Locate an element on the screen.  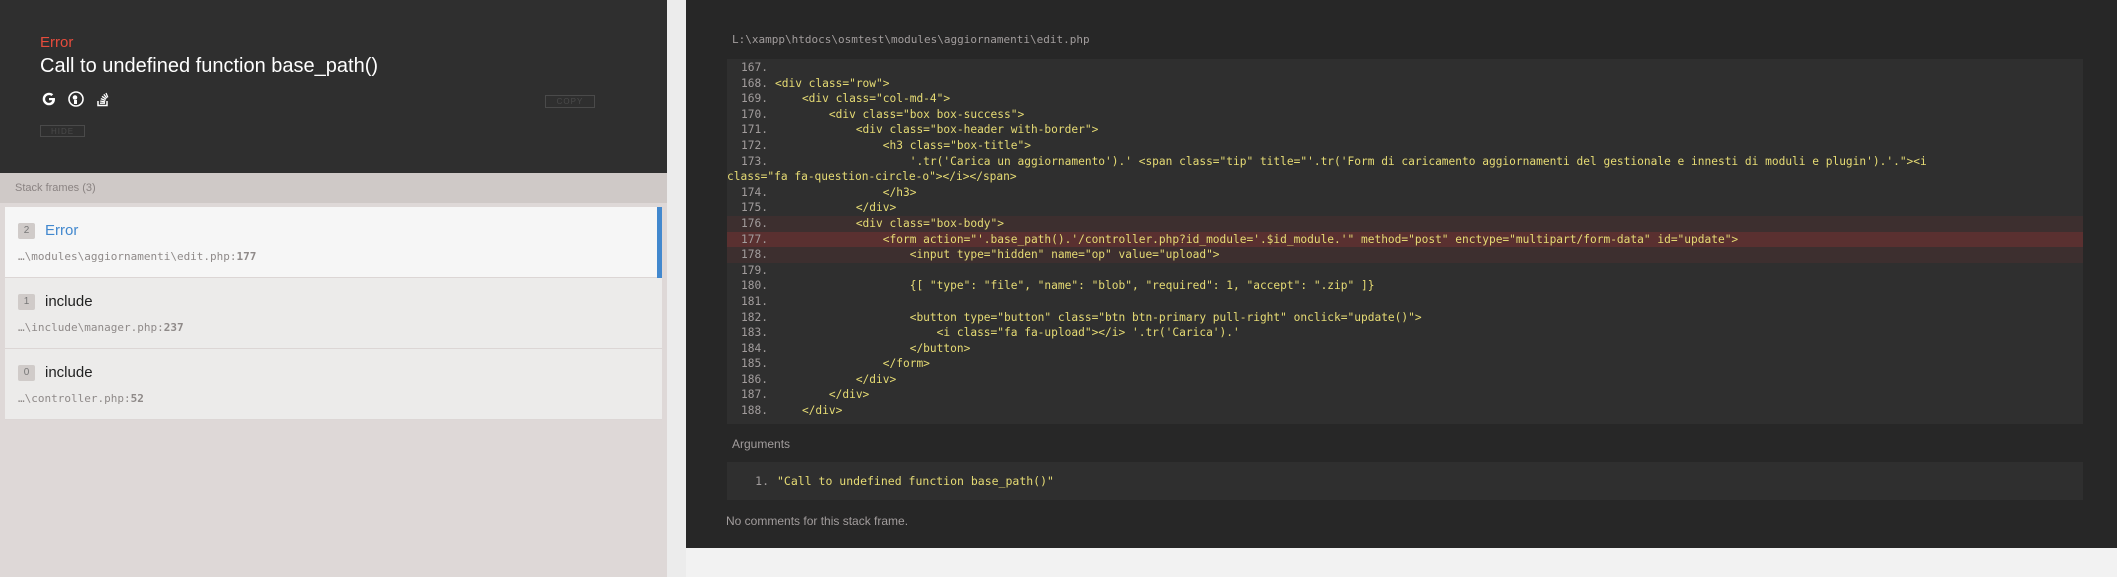
code-text: <div class="box-header with-border"> is located at coordinates (937, 130).